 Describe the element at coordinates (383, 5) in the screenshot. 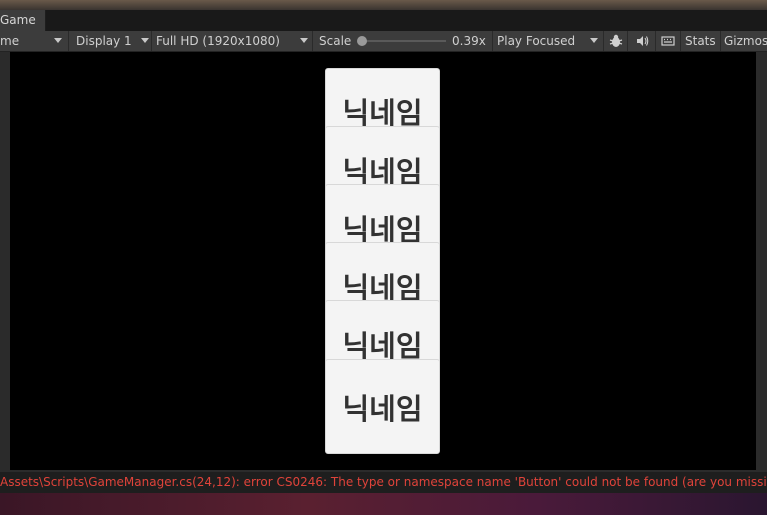

I see `window-top-strip` at that location.